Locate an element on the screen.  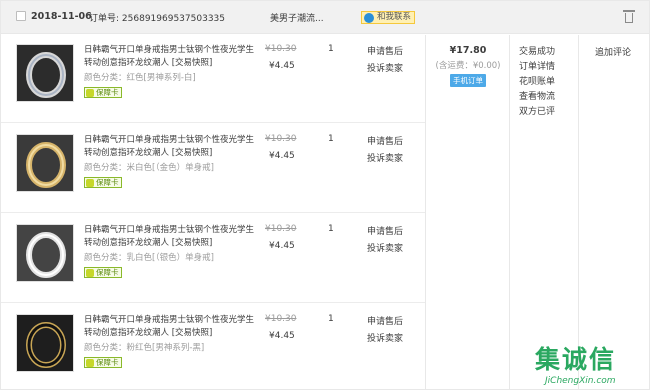
checkbox-icon is located at coordinates (21, 16).